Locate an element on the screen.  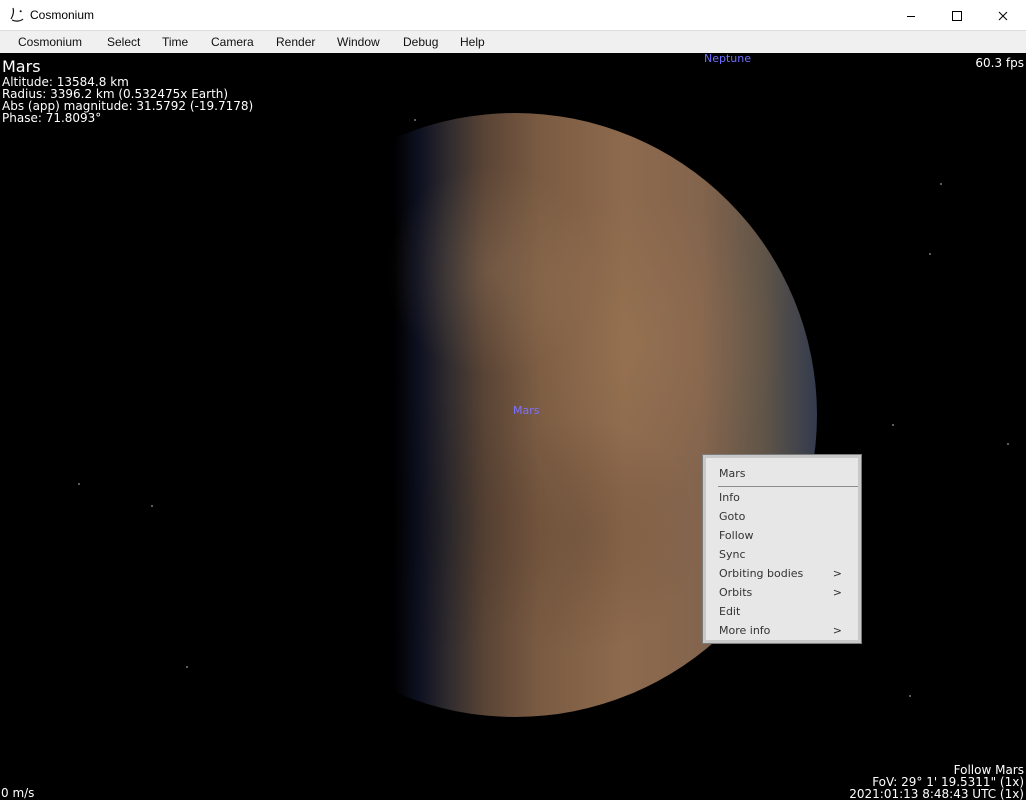
context-item-goto: Goto is located at coordinates (732, 516).